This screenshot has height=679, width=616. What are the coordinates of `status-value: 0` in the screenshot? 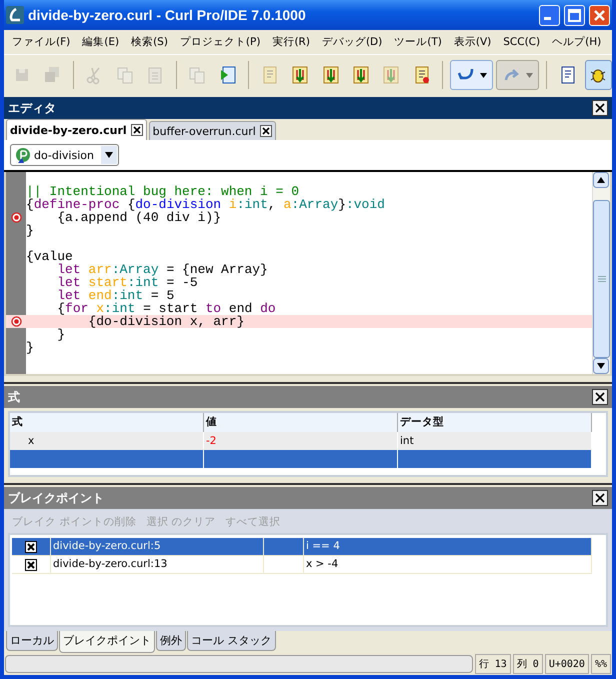 It's located at (535, 664).